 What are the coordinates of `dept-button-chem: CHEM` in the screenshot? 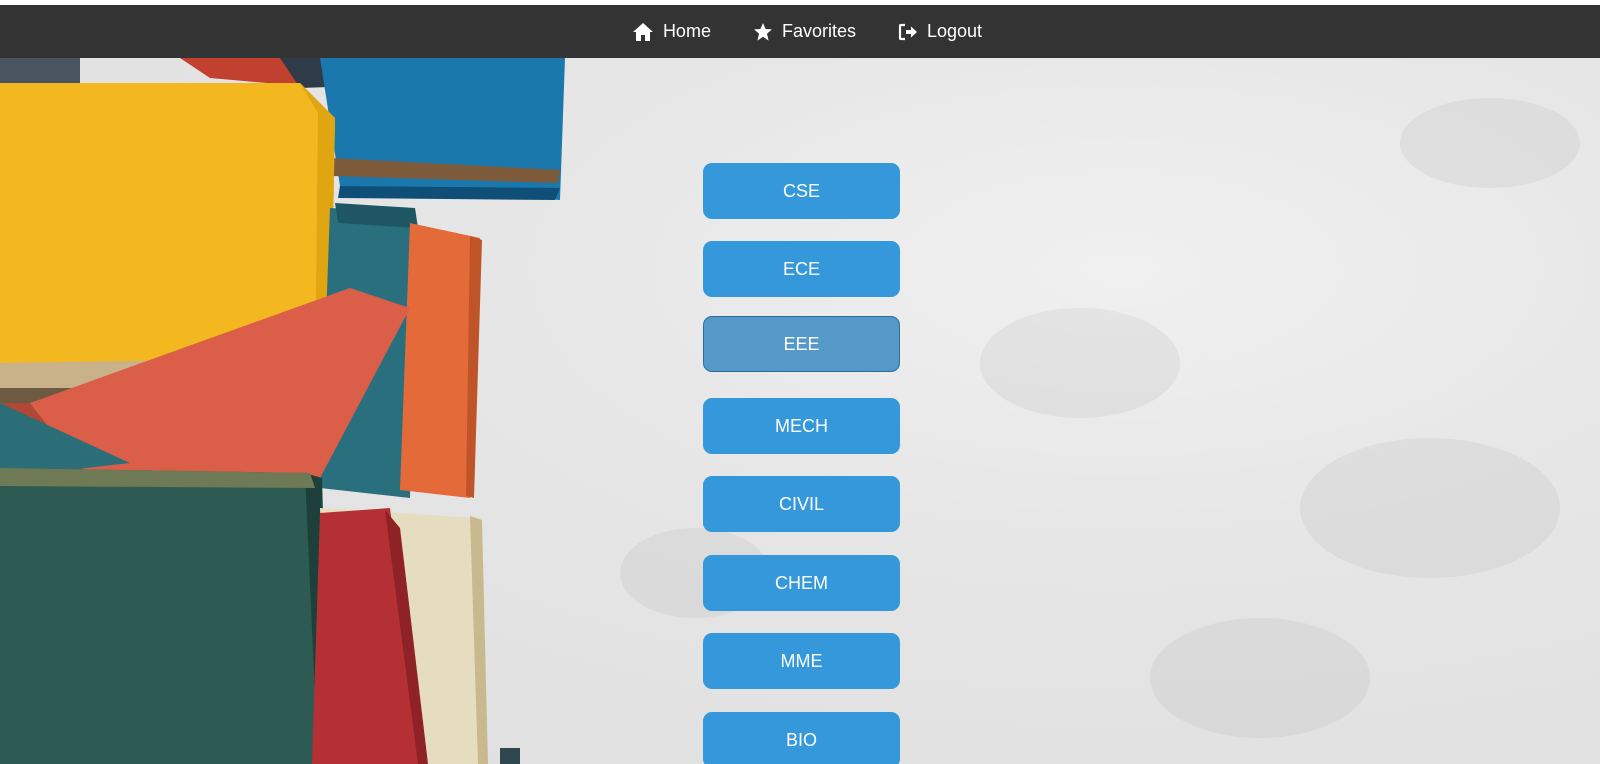 It's located at (801, 583).